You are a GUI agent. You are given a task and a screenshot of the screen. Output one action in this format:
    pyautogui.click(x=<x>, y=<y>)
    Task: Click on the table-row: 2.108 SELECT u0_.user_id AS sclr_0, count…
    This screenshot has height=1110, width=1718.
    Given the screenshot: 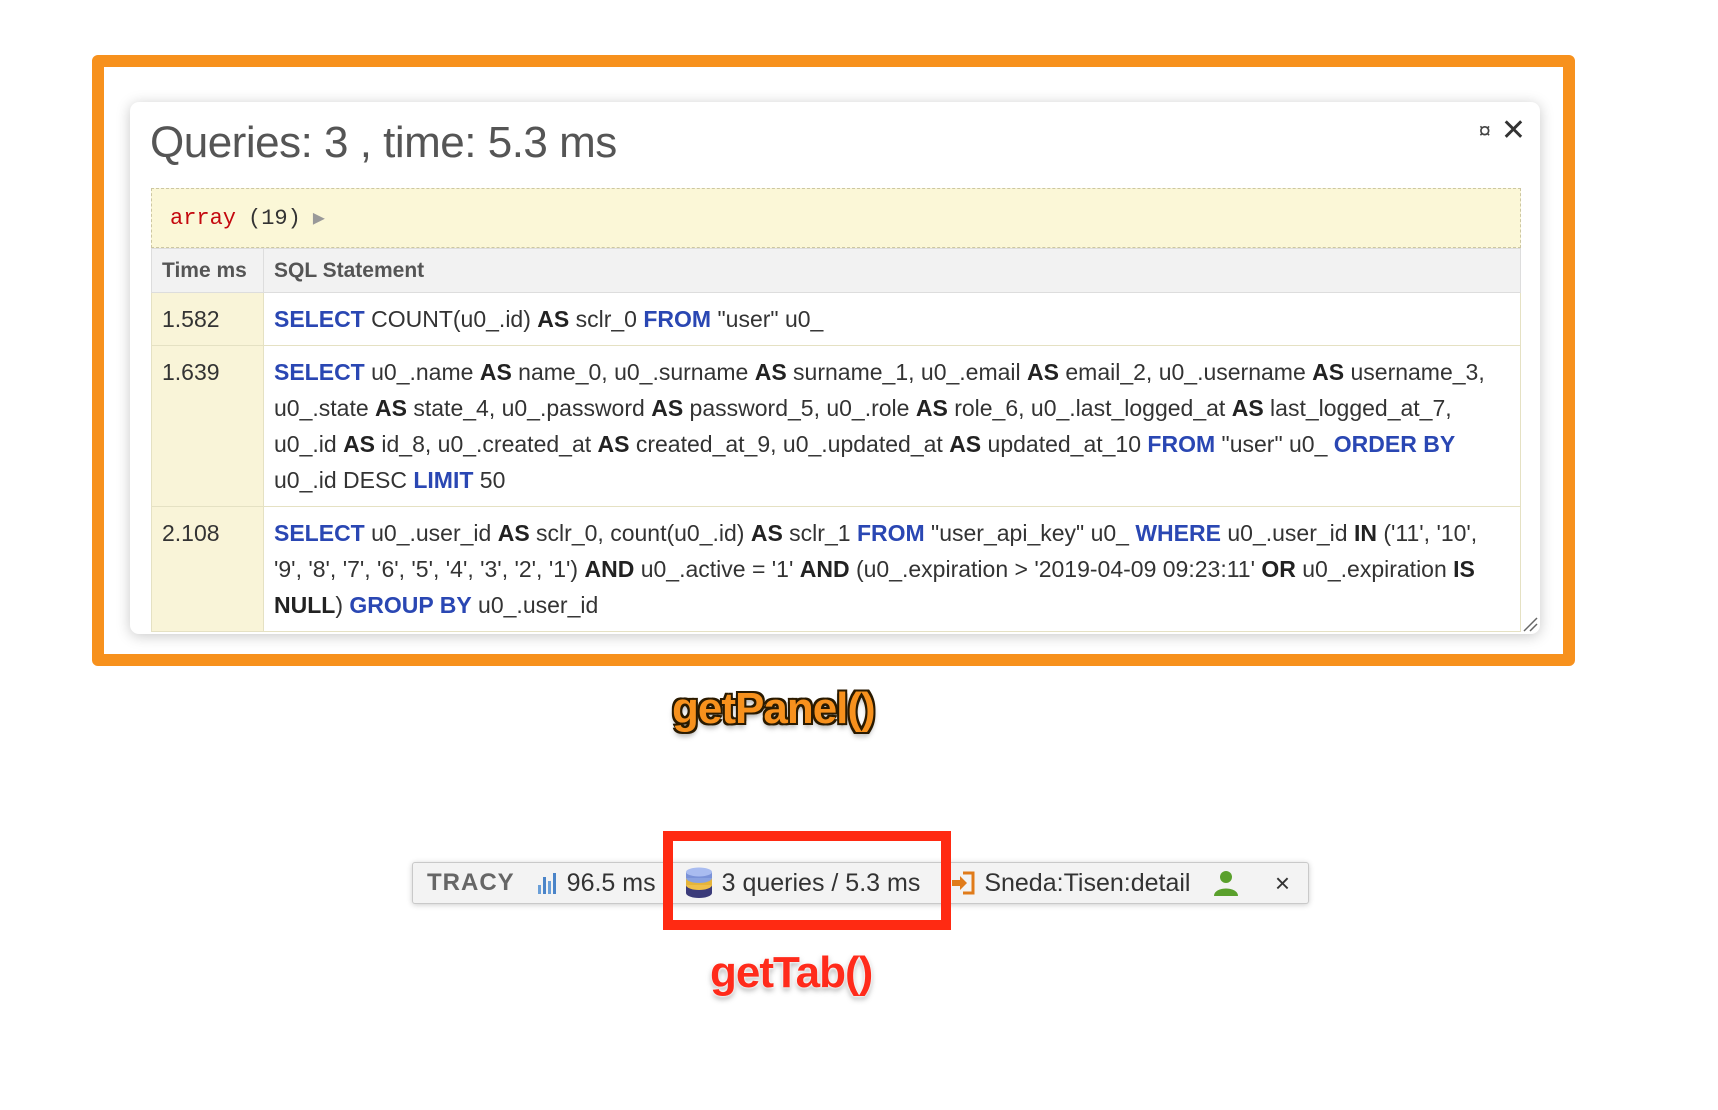 What is the action you would take?
    pyautogui.click(x=836, y=569)
    